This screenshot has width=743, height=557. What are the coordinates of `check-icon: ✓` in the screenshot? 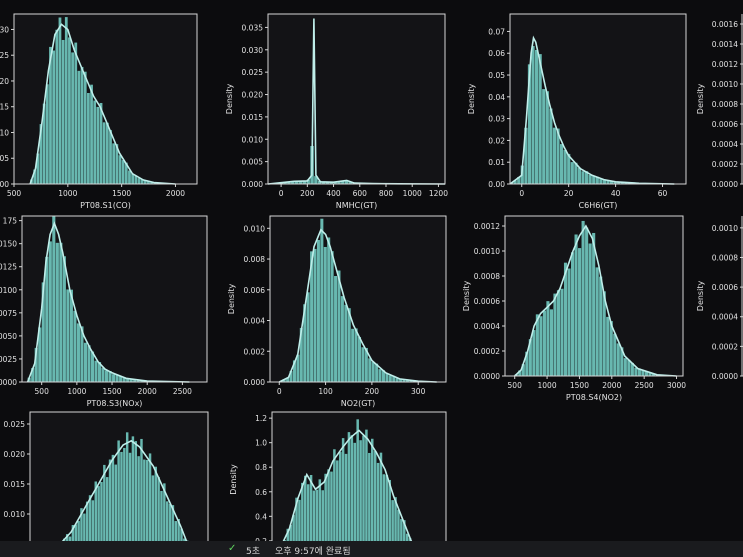 It's located at (232, 548).